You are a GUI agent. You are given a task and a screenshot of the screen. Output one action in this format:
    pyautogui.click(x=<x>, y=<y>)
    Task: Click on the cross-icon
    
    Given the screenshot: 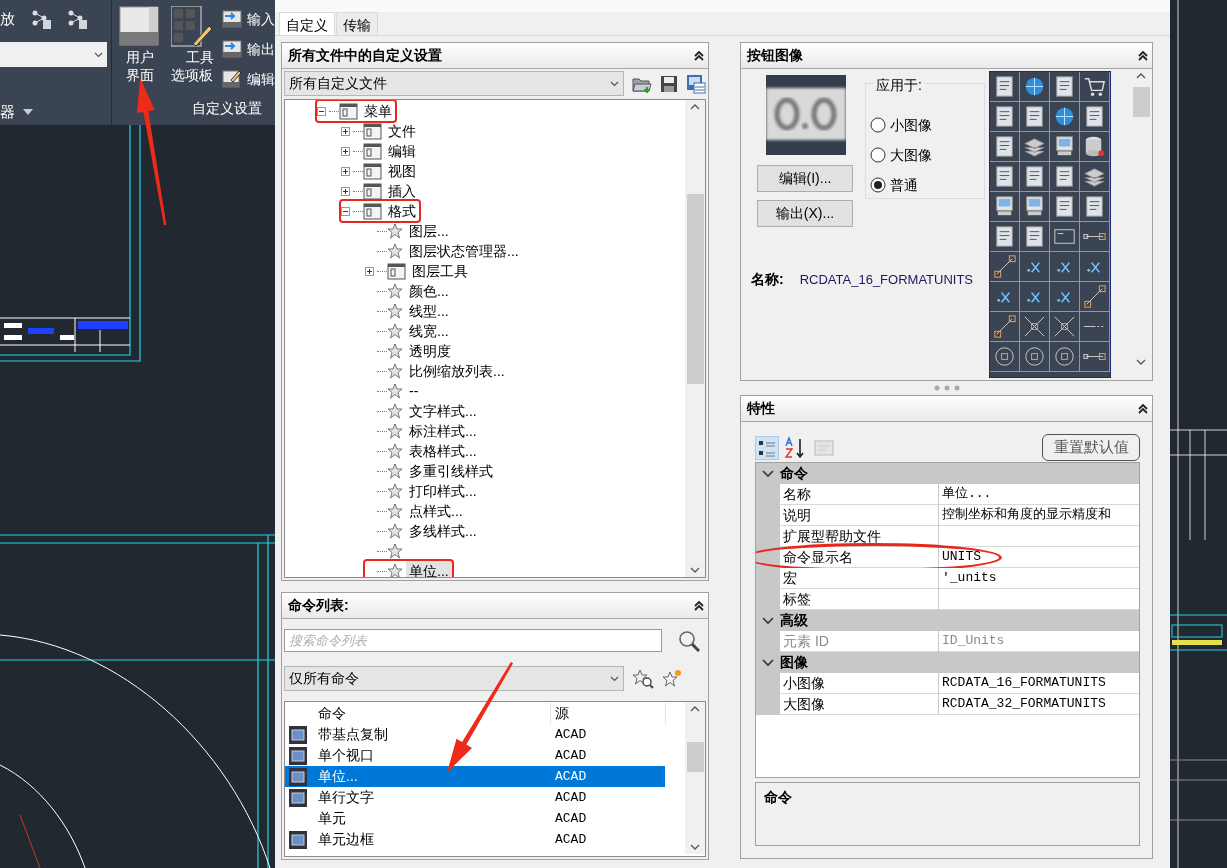 What is the action you would take?
    pyautogui.click(x=1035, y=327)
    